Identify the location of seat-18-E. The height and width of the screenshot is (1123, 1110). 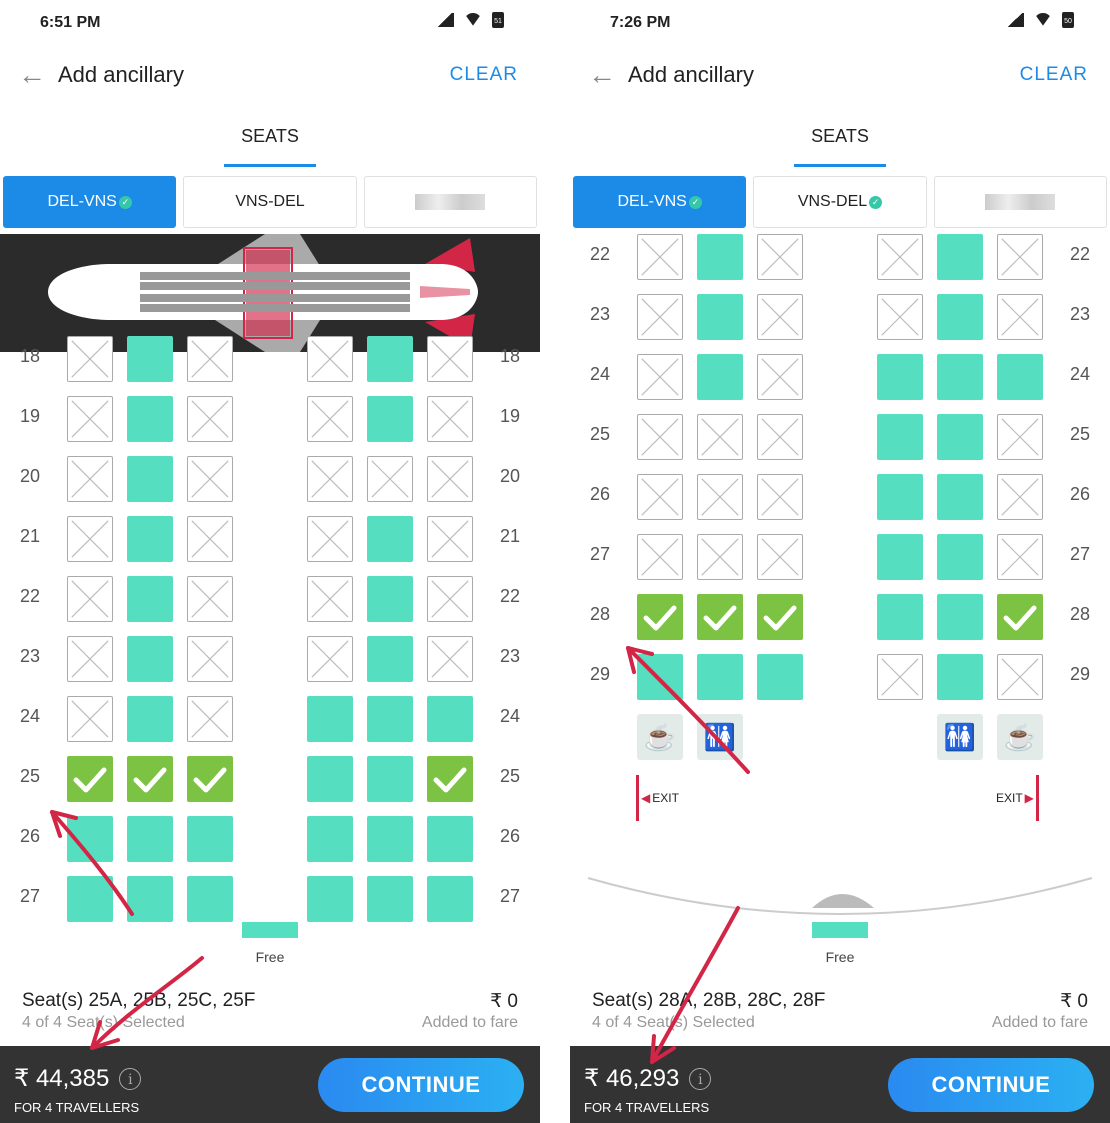
(390, 359).